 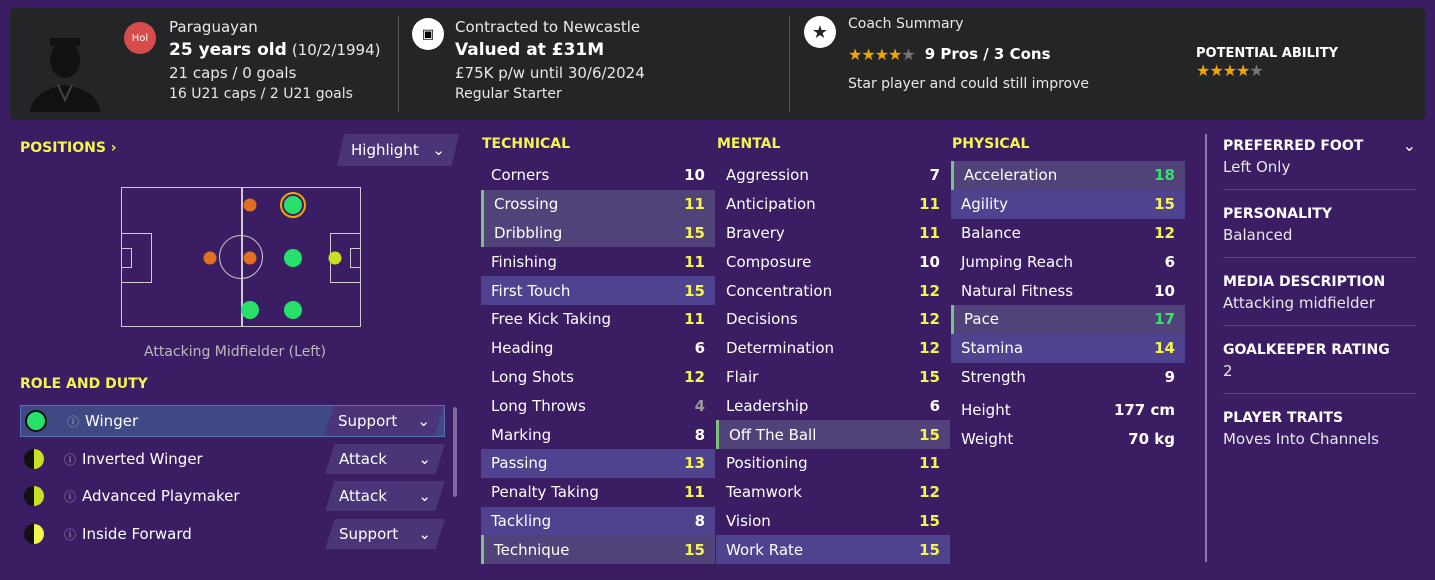 I want to click on attribute-row: Vision 15, so click(x=833, y=521).